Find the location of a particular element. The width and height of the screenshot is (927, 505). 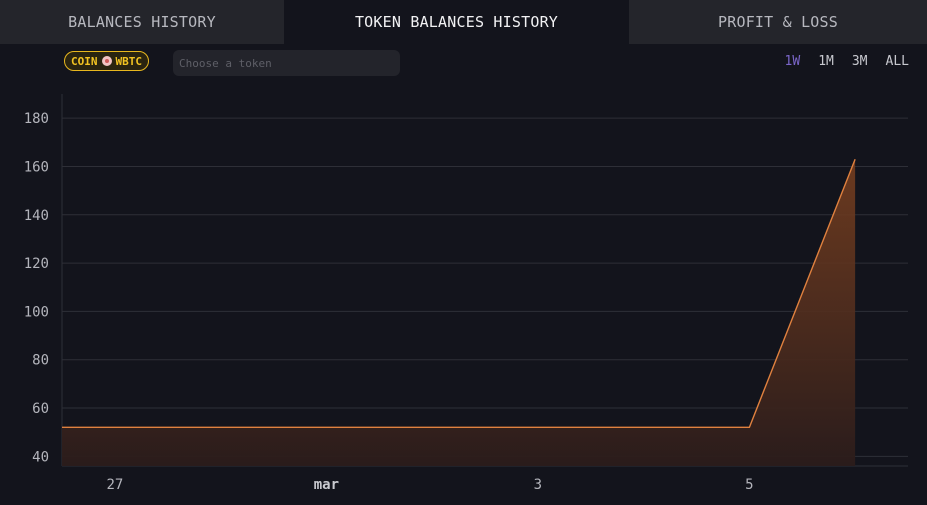

y-tick-label-120: 120 is located at coordinates (36, 264).